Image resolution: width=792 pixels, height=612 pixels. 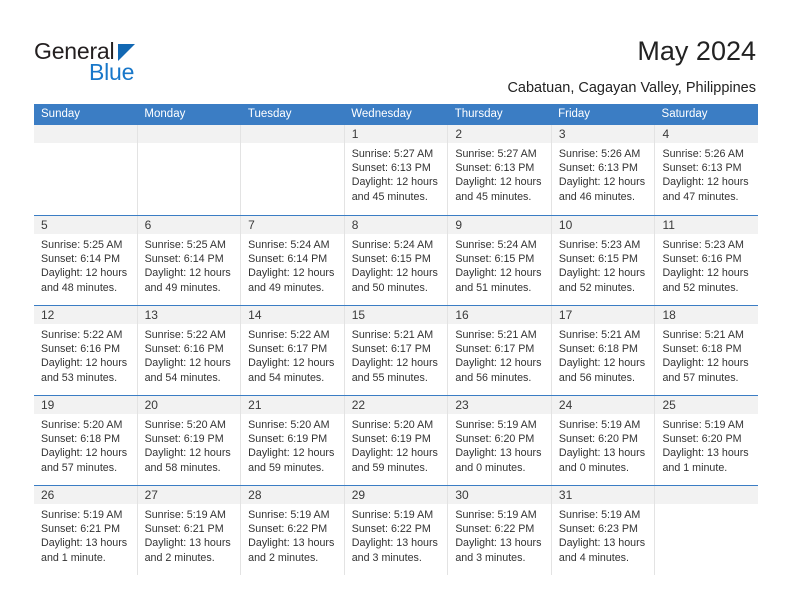 I want to click on day-number: 5, so click(x=85, y=225).